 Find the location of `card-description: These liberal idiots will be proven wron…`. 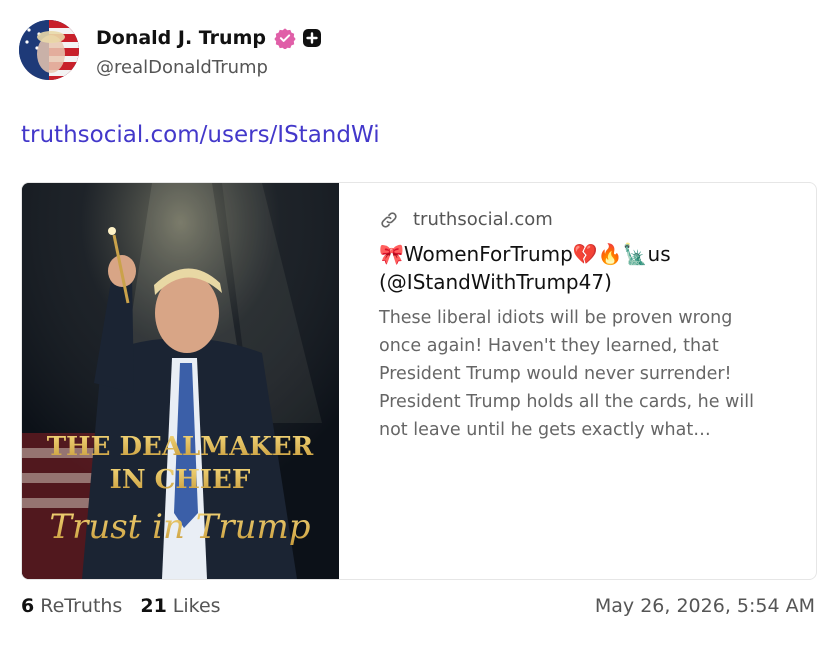

card-description: These liberal idiots will be proven wron… is located at coordinates (566, 374).